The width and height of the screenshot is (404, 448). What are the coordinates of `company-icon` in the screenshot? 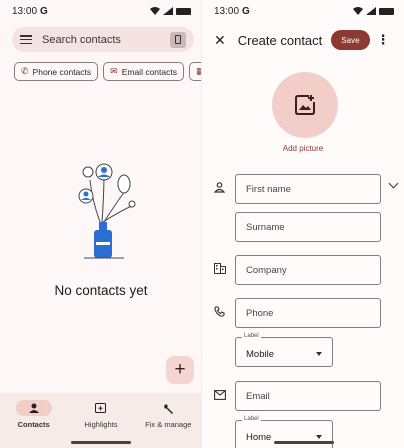 It's located at (220, 270).